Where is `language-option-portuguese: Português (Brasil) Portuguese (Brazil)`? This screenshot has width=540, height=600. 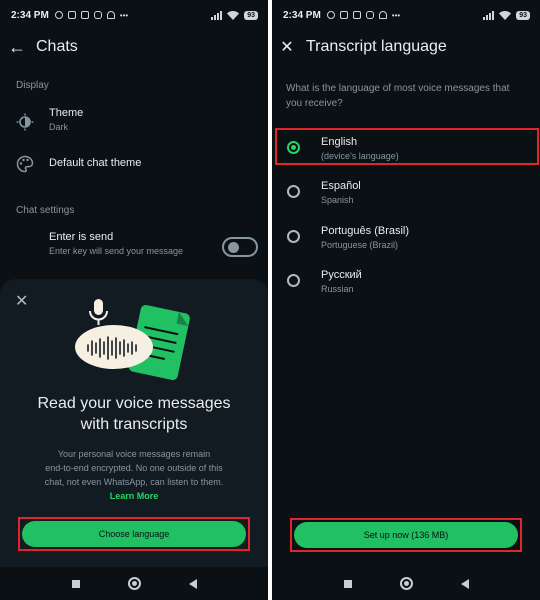 language-option-portuguese: Português (Brasil) Portuguese (Brazil) is located at coordinates (406, 240).